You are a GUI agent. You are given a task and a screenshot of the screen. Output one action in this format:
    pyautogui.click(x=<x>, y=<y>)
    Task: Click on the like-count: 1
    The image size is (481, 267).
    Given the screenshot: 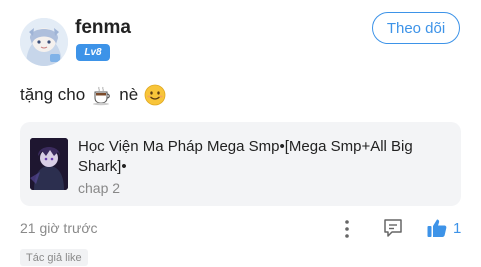 What is the action you would take?
    pyautogui.click(x=457, y=228)
    